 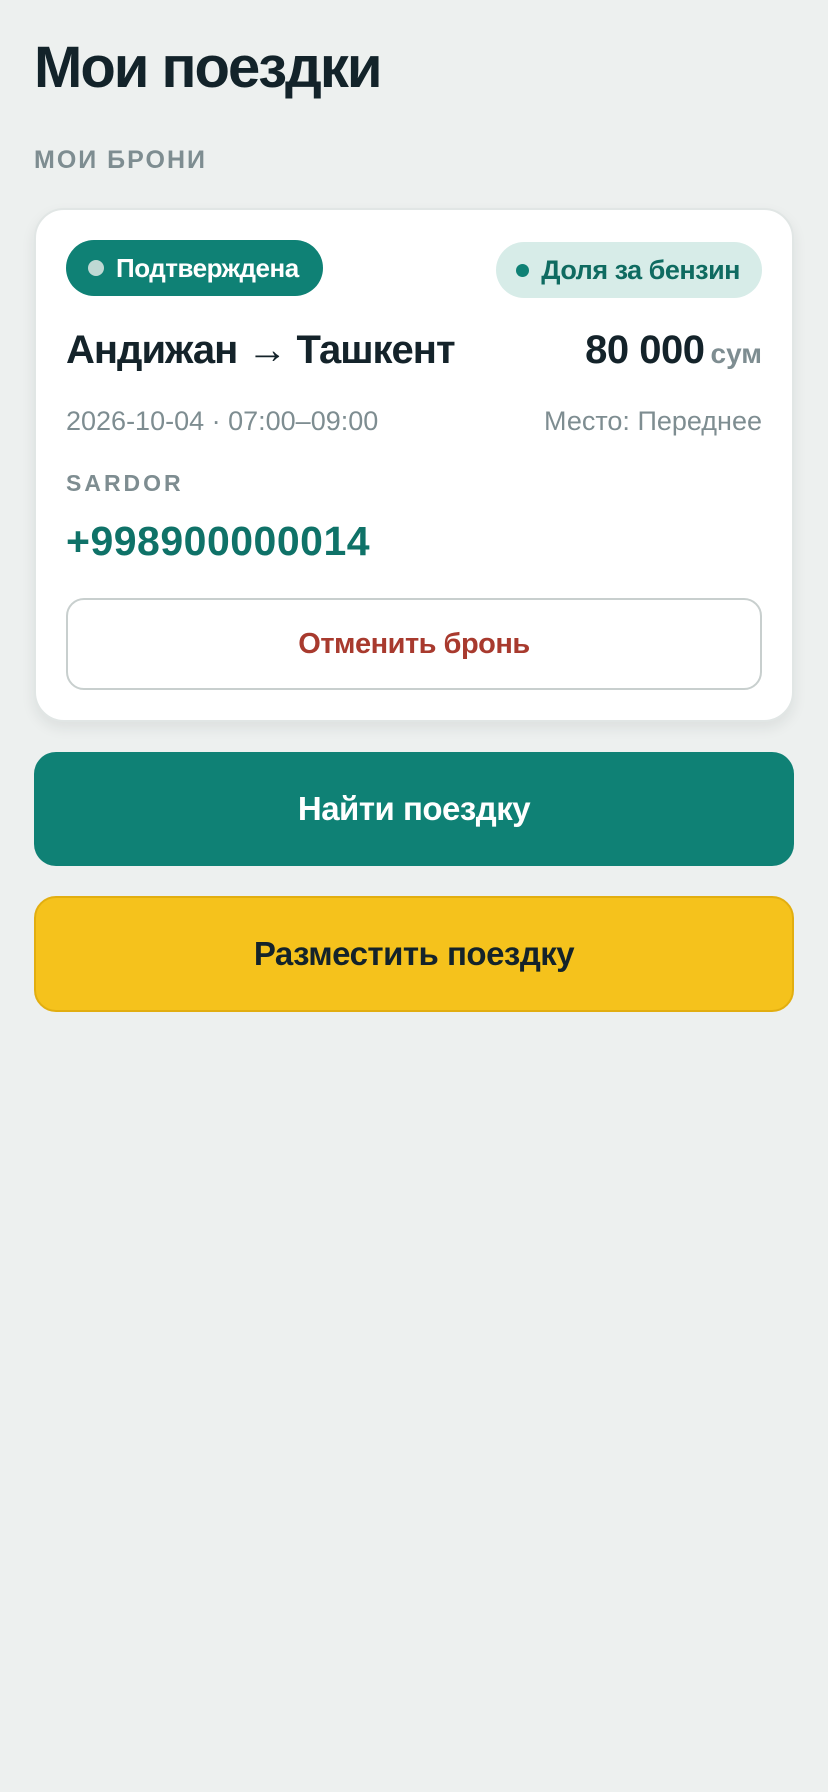 What do you see at coordinates (218, 541) in the screenshot?
I see `driver-phone-link: +998900000014` at bounding box center [218, 541].